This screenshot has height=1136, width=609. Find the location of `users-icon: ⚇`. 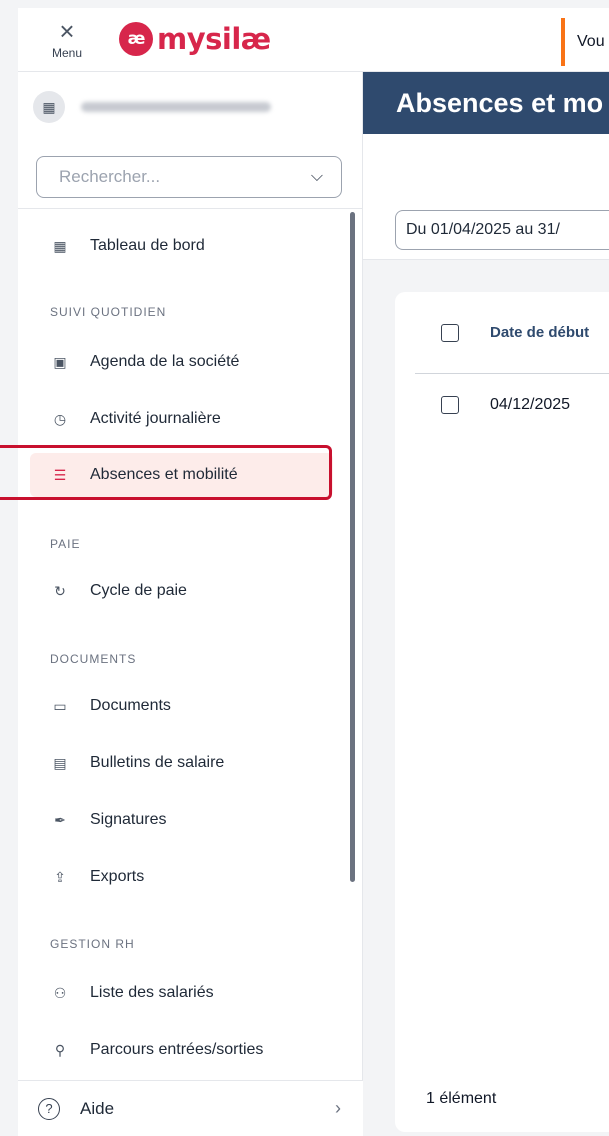

users-icon: ⚇ is located at coordinates (60, 992).